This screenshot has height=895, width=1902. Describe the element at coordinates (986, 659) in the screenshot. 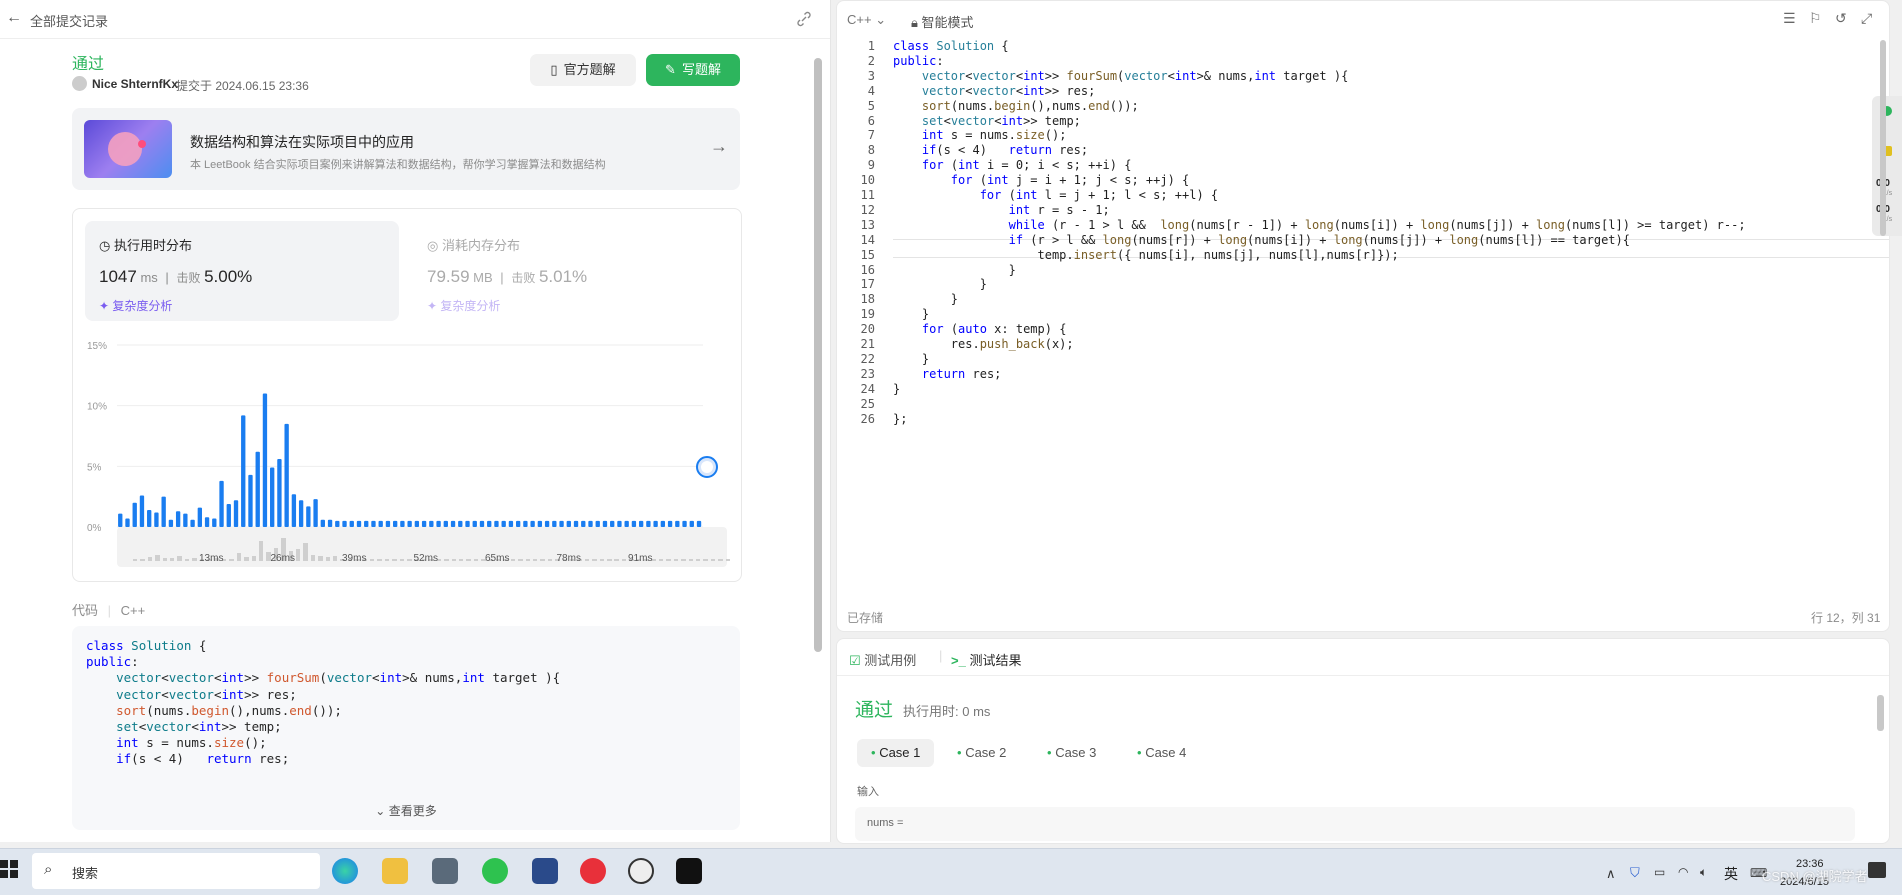

I see `tab-test-result: >_ 测试结果` at that location.